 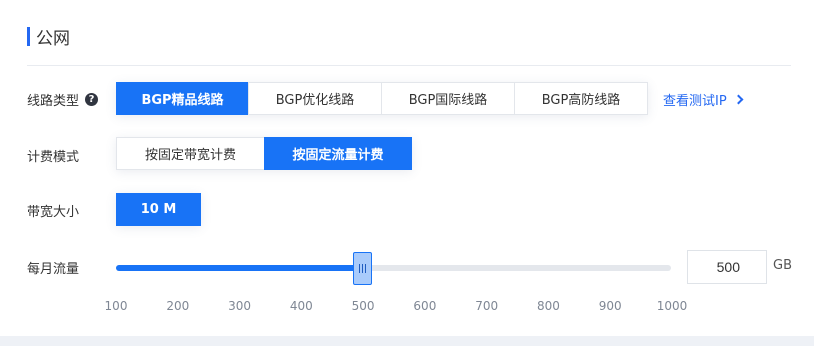 What do you see at coordinates (610, 306) in the screenshot?
I see `slider-tick-label: 900` at bounding box center [610, 306].